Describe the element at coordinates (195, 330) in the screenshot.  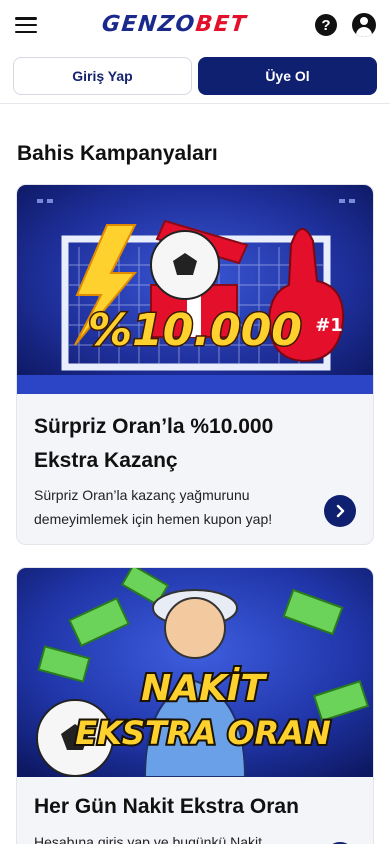
I see `banner-percent-text: %10.000` at that location.